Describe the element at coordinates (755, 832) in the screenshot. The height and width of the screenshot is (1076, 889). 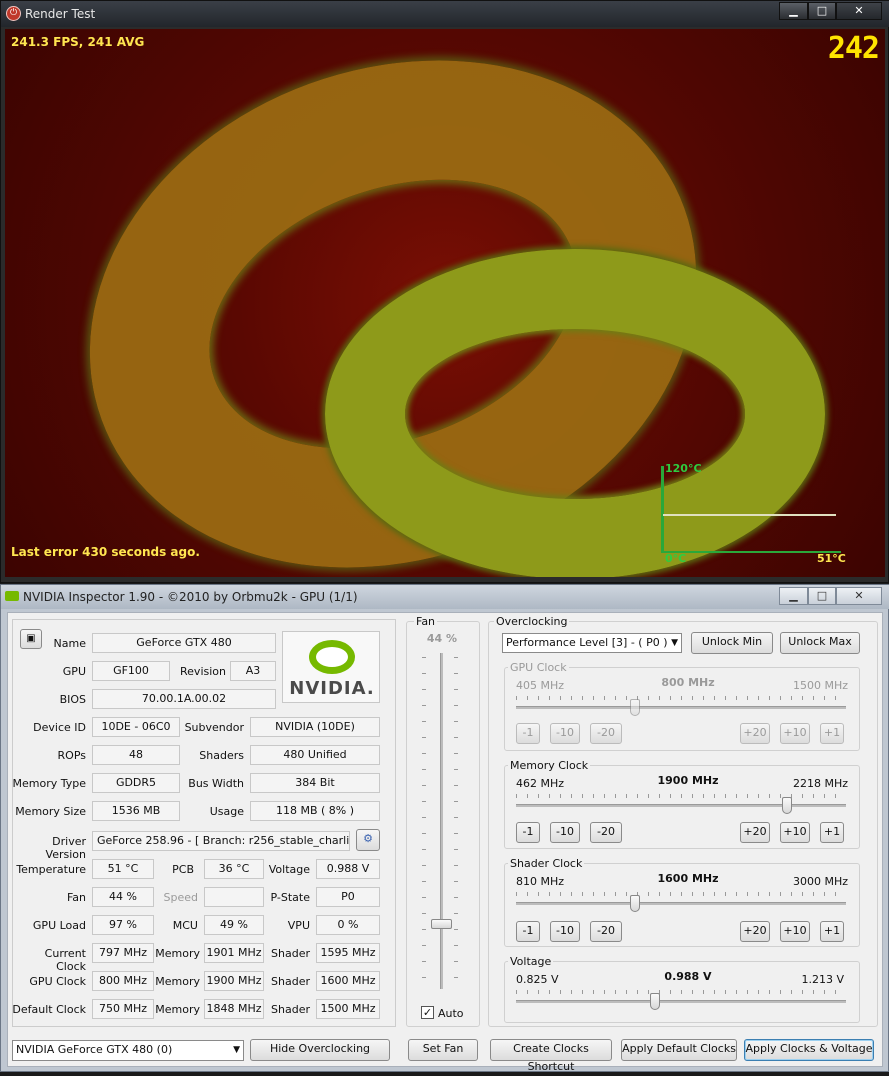
I see `memory-clock-plus-20: +20` at that location.